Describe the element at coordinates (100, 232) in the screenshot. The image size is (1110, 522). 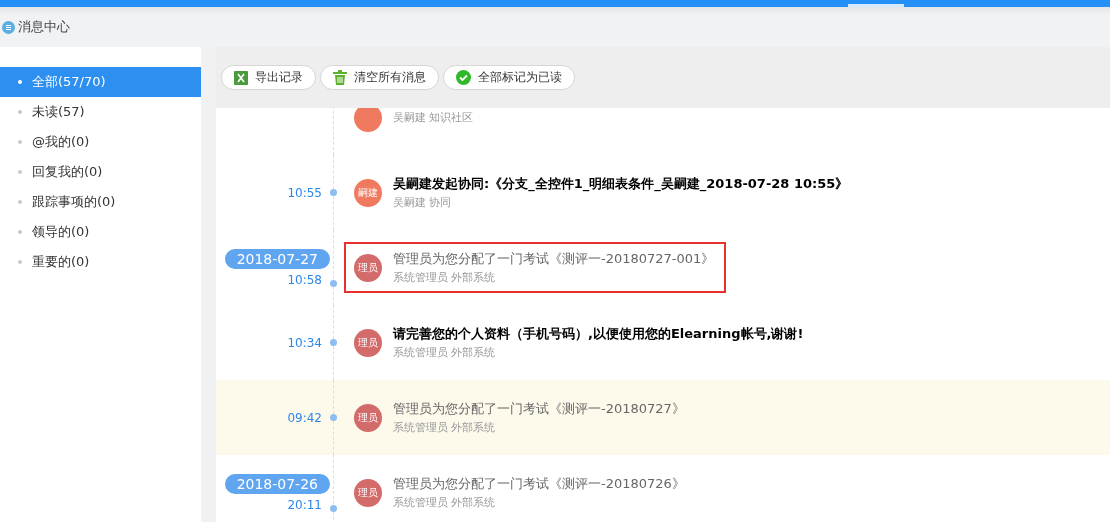
I see `sidebar-item: 领导的(0)` at that location.